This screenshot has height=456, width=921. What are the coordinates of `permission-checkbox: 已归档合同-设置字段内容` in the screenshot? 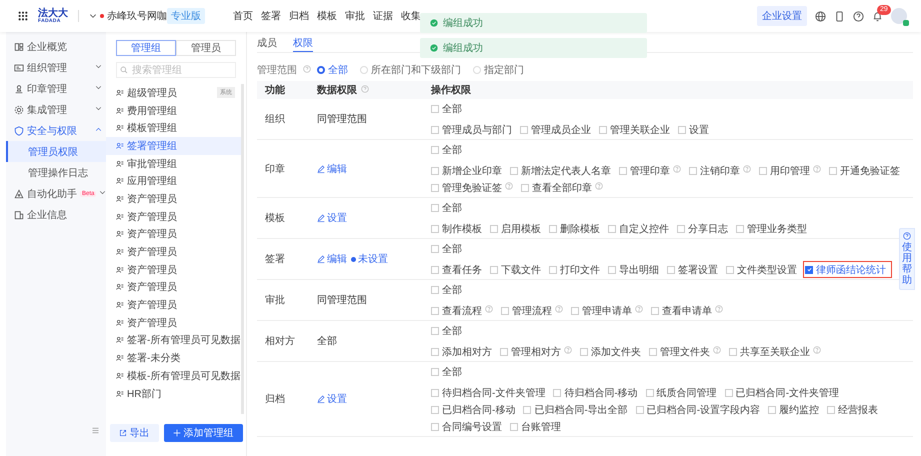 It's located at (698, 409).